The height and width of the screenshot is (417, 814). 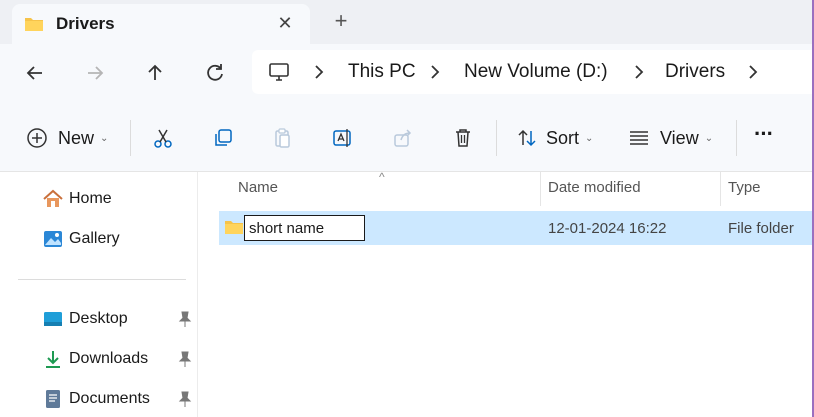 What do you see at coordinates (406, 22) in the screenshot?
I see `tab-strip: Drivers ✕ +` at bounding box center [406, 22].